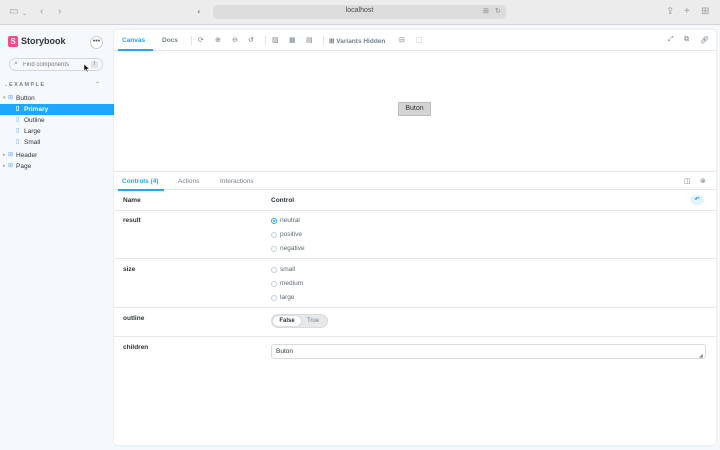  I want to click on new-tab-icon: +, so click(687, 12).